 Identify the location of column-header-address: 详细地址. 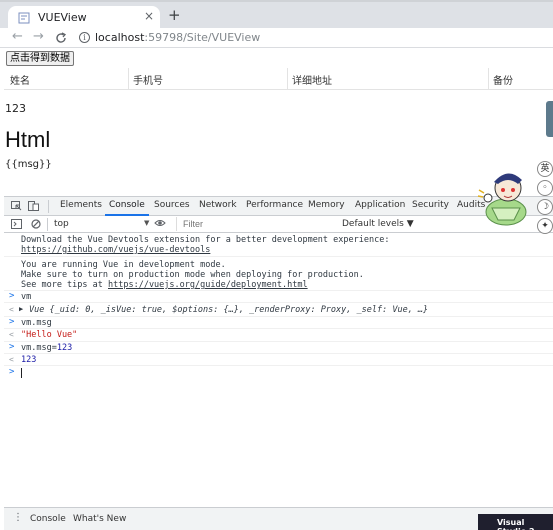
(312, 81).